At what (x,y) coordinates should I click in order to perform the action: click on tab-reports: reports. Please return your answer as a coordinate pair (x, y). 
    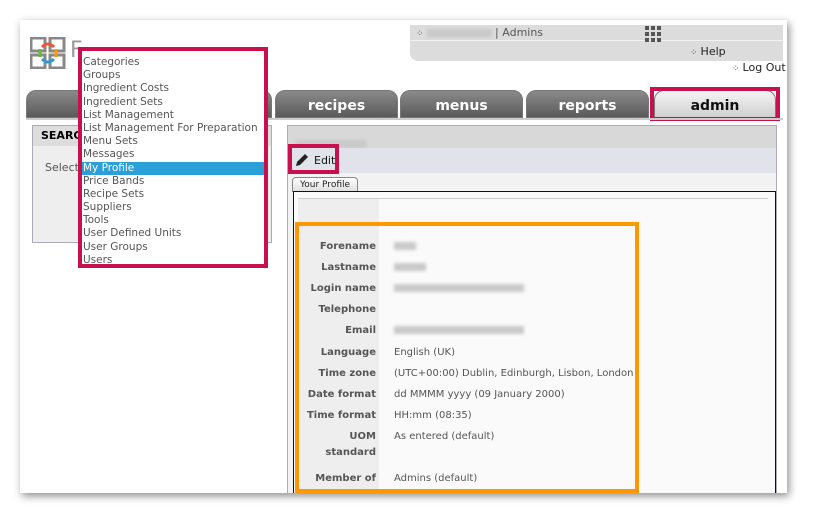
    Looking at the image, I should click on (587, 104).